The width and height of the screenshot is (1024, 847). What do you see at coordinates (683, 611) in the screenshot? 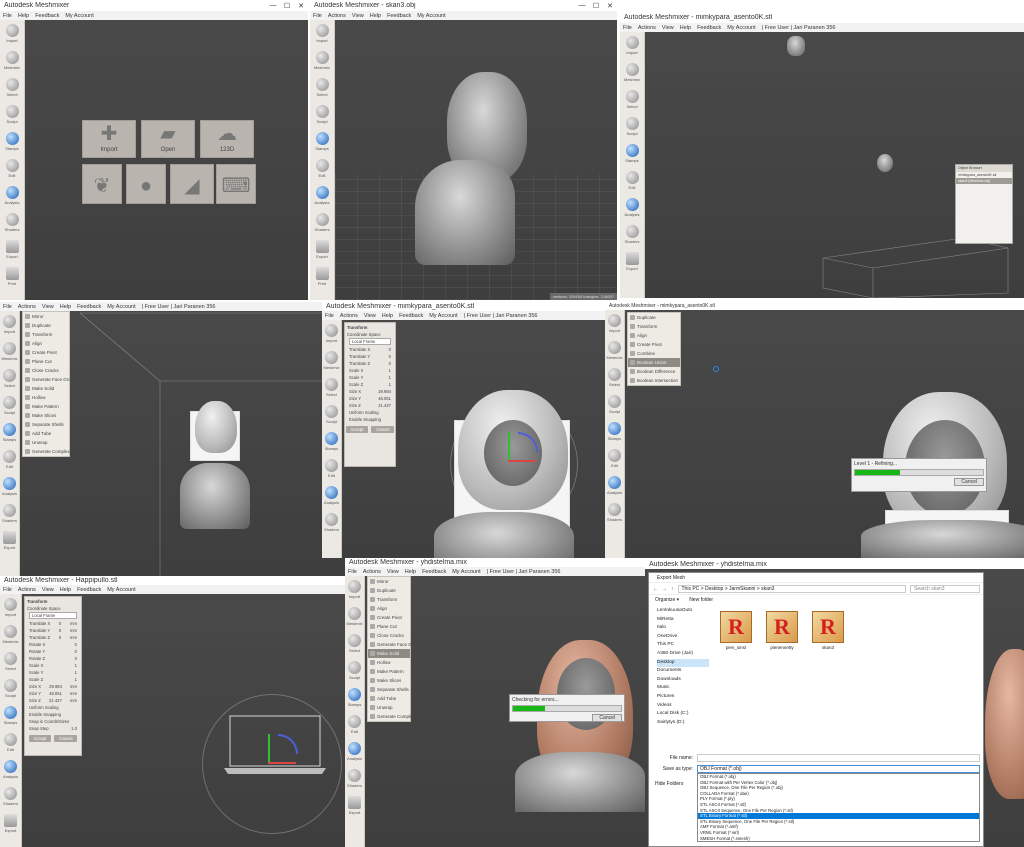
I see `nav-item: LentokuusaOuto` at bounding box center [683, 611].